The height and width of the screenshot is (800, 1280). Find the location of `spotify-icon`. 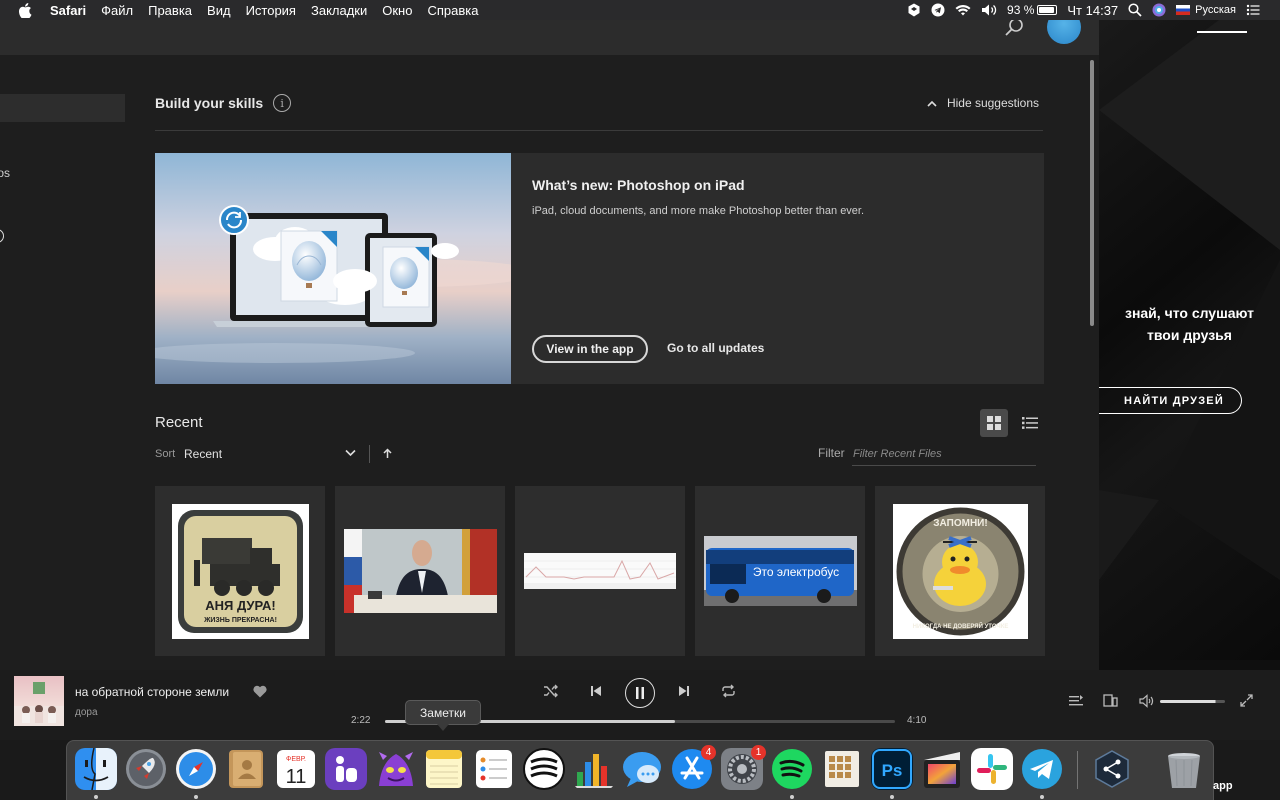

spotify-icon is located at coordinates (792, 769).